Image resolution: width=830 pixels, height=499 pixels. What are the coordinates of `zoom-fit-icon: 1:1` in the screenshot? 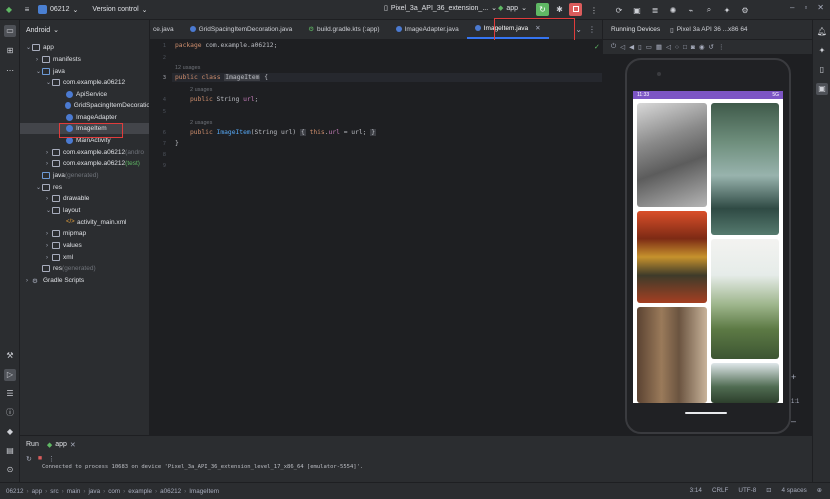 It's located at (795, 402).